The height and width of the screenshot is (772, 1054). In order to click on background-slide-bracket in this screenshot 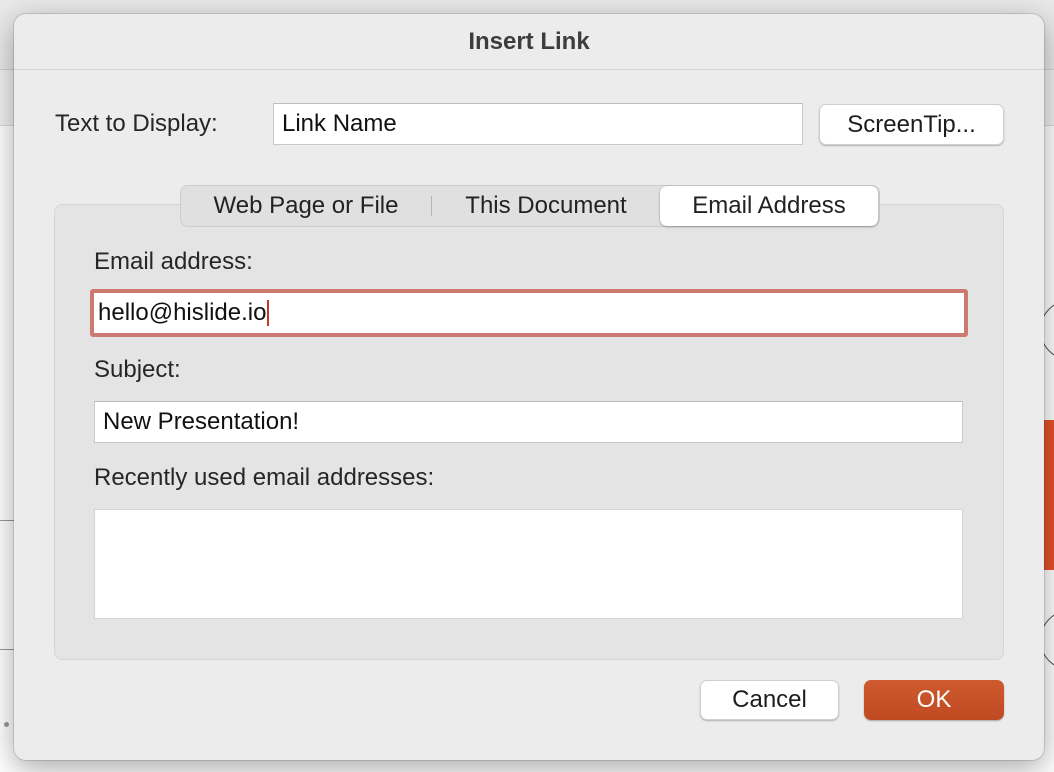, I will do `click(7, 585)`.